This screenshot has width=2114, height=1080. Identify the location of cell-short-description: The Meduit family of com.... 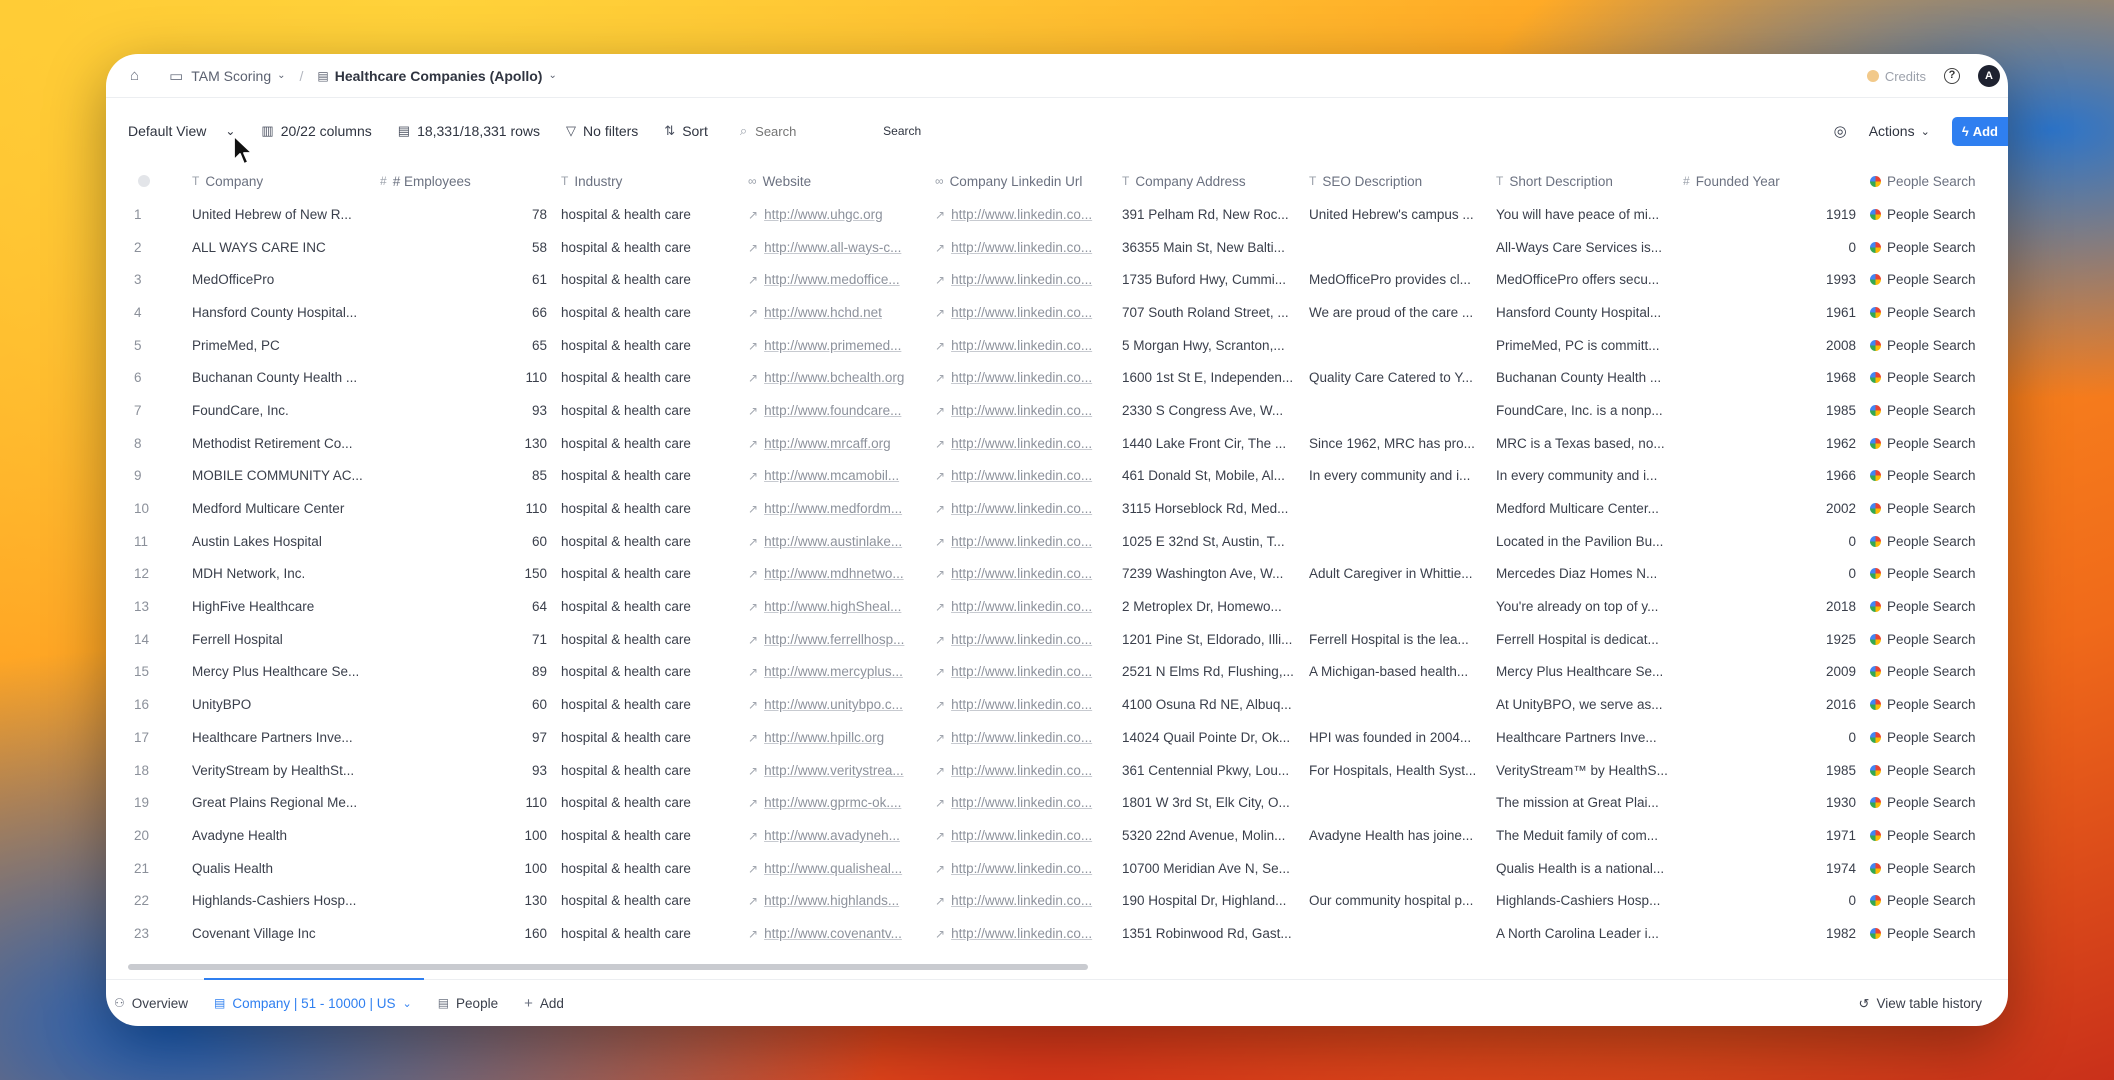
(1583, 835).